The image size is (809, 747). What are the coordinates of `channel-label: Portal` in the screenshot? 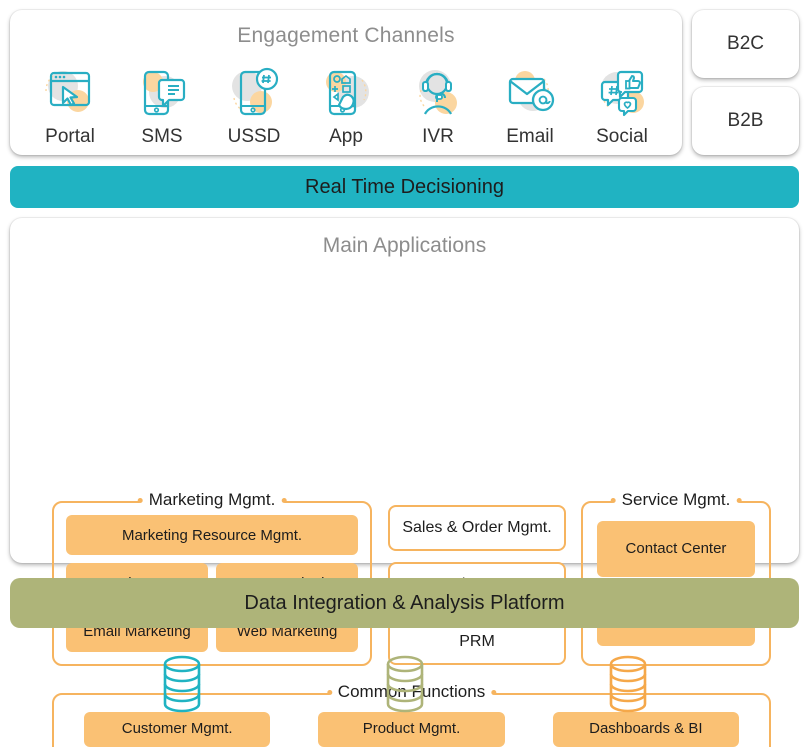 It's located at (70, 136).